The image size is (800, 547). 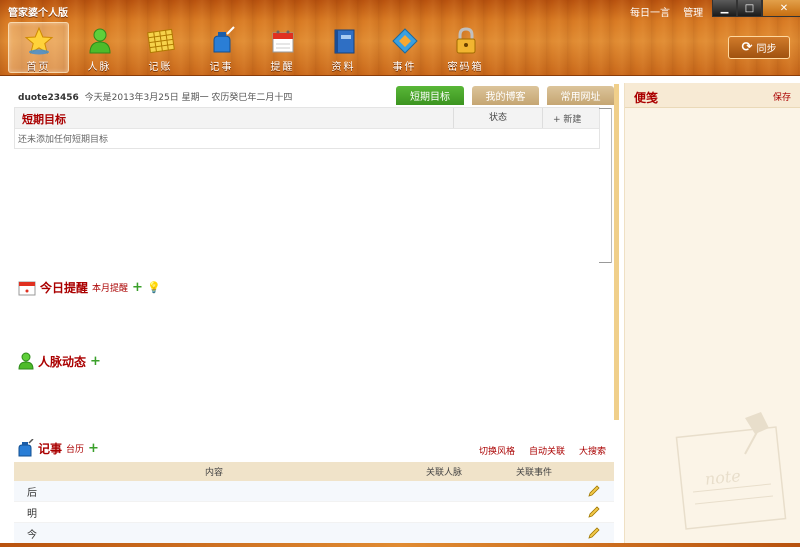 I want to click on auto-link-link: 自动关联, so click(x=547, y=450).